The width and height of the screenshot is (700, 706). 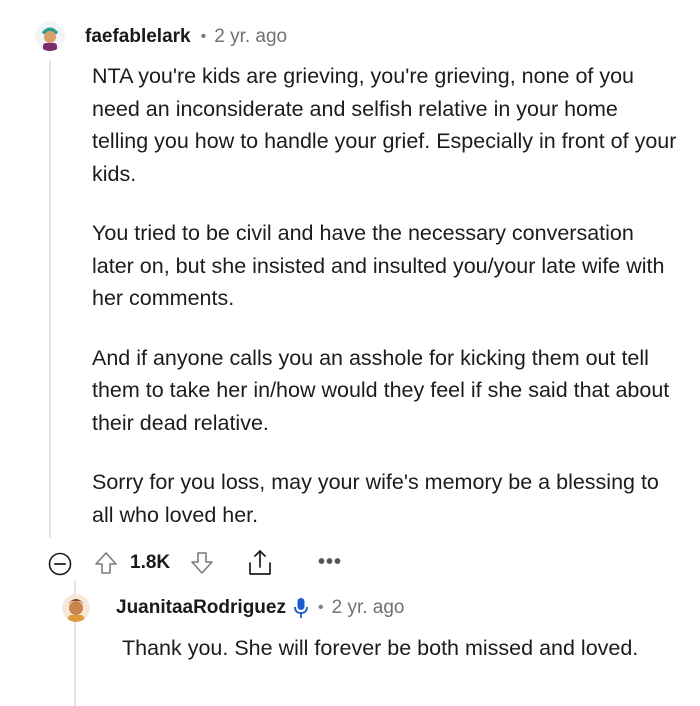 What do you see at coordinates (50, 299) in the screenshot?
I see `comment-thread-line` at bounding box center [50, 299].